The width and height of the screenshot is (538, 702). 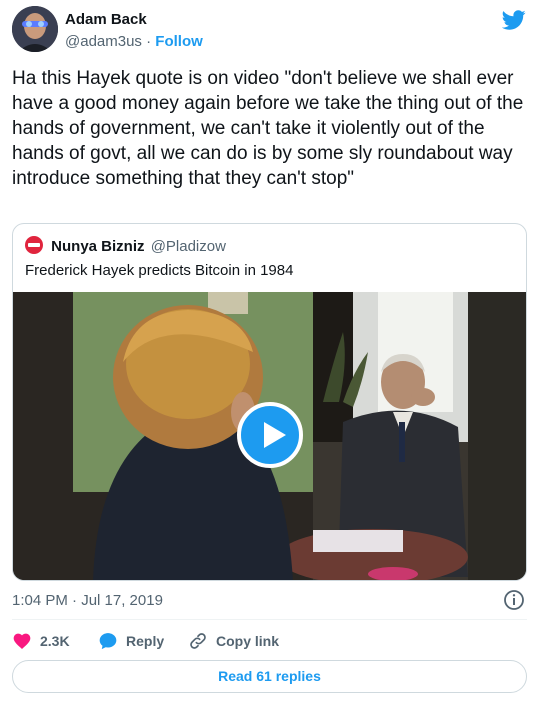 I want to click on quoted-tweet-text: Frederick Hayek predicts Bitcoin in 1984, so click(x=159, y=270).